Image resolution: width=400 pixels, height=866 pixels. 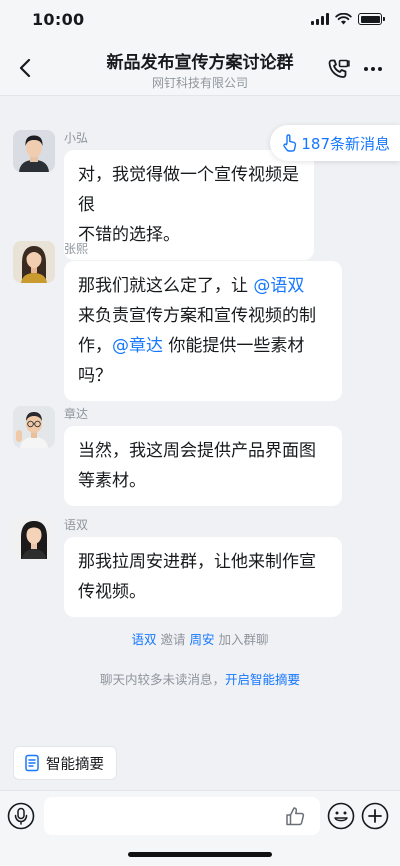 What do you see at coordinates (373, 69) in the screenshot?
I see `more-dots-icon` at bounding box center [373, 69].